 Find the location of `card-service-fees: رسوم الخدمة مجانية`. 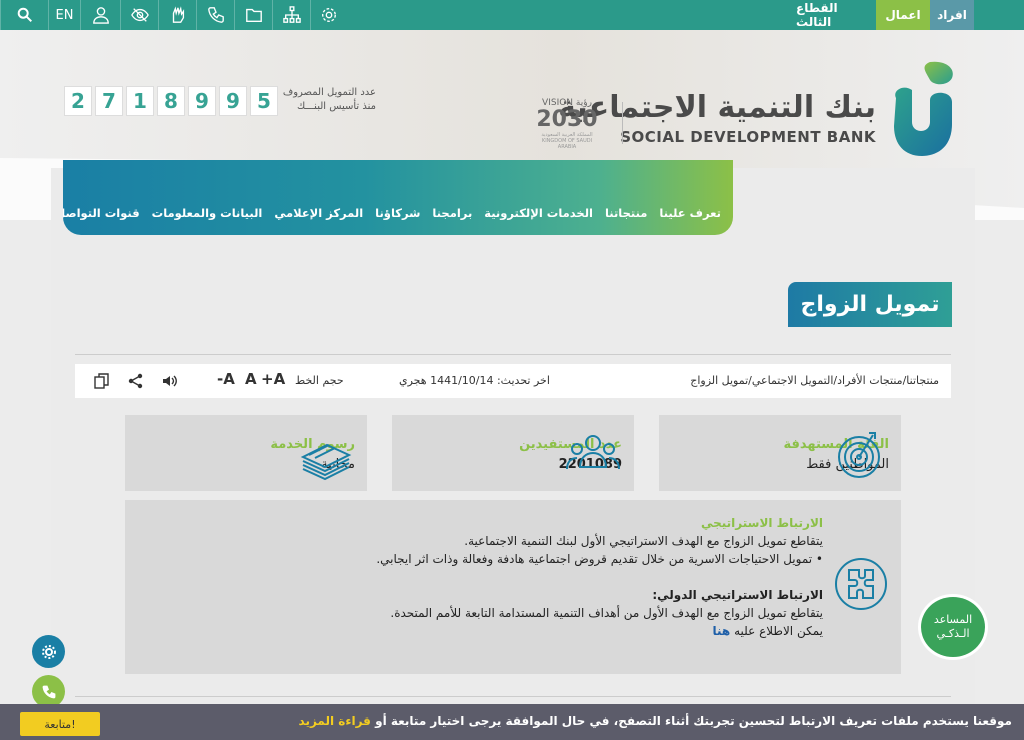

card-service-fees: رسوم الخدمة مجانية is located at coordinates (246, 453).